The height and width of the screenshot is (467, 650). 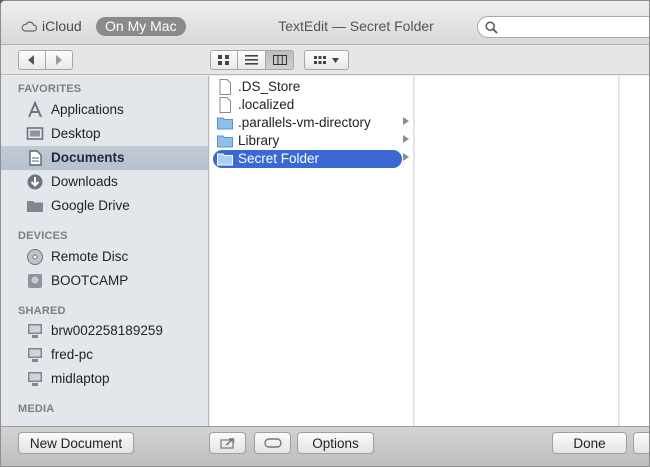 I want to click on icloud-location-button: iCloud, so click(x=51, y=26).